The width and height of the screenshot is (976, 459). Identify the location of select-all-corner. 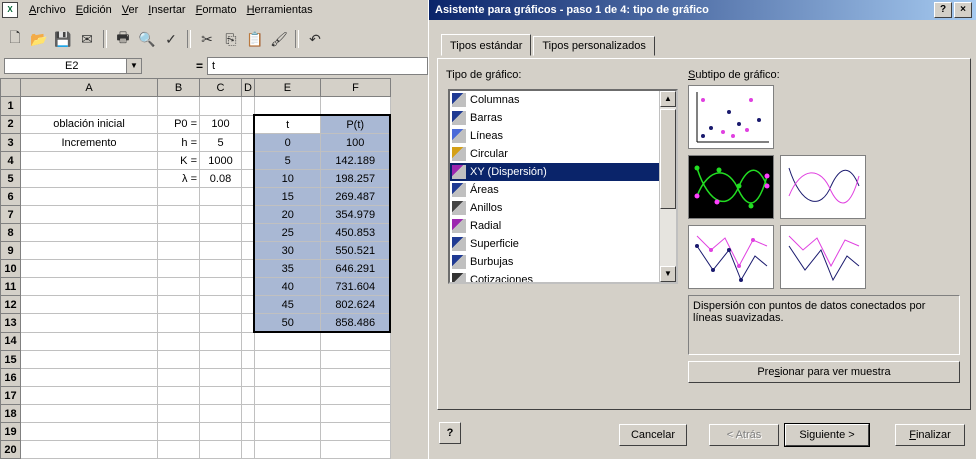
(10, 87).